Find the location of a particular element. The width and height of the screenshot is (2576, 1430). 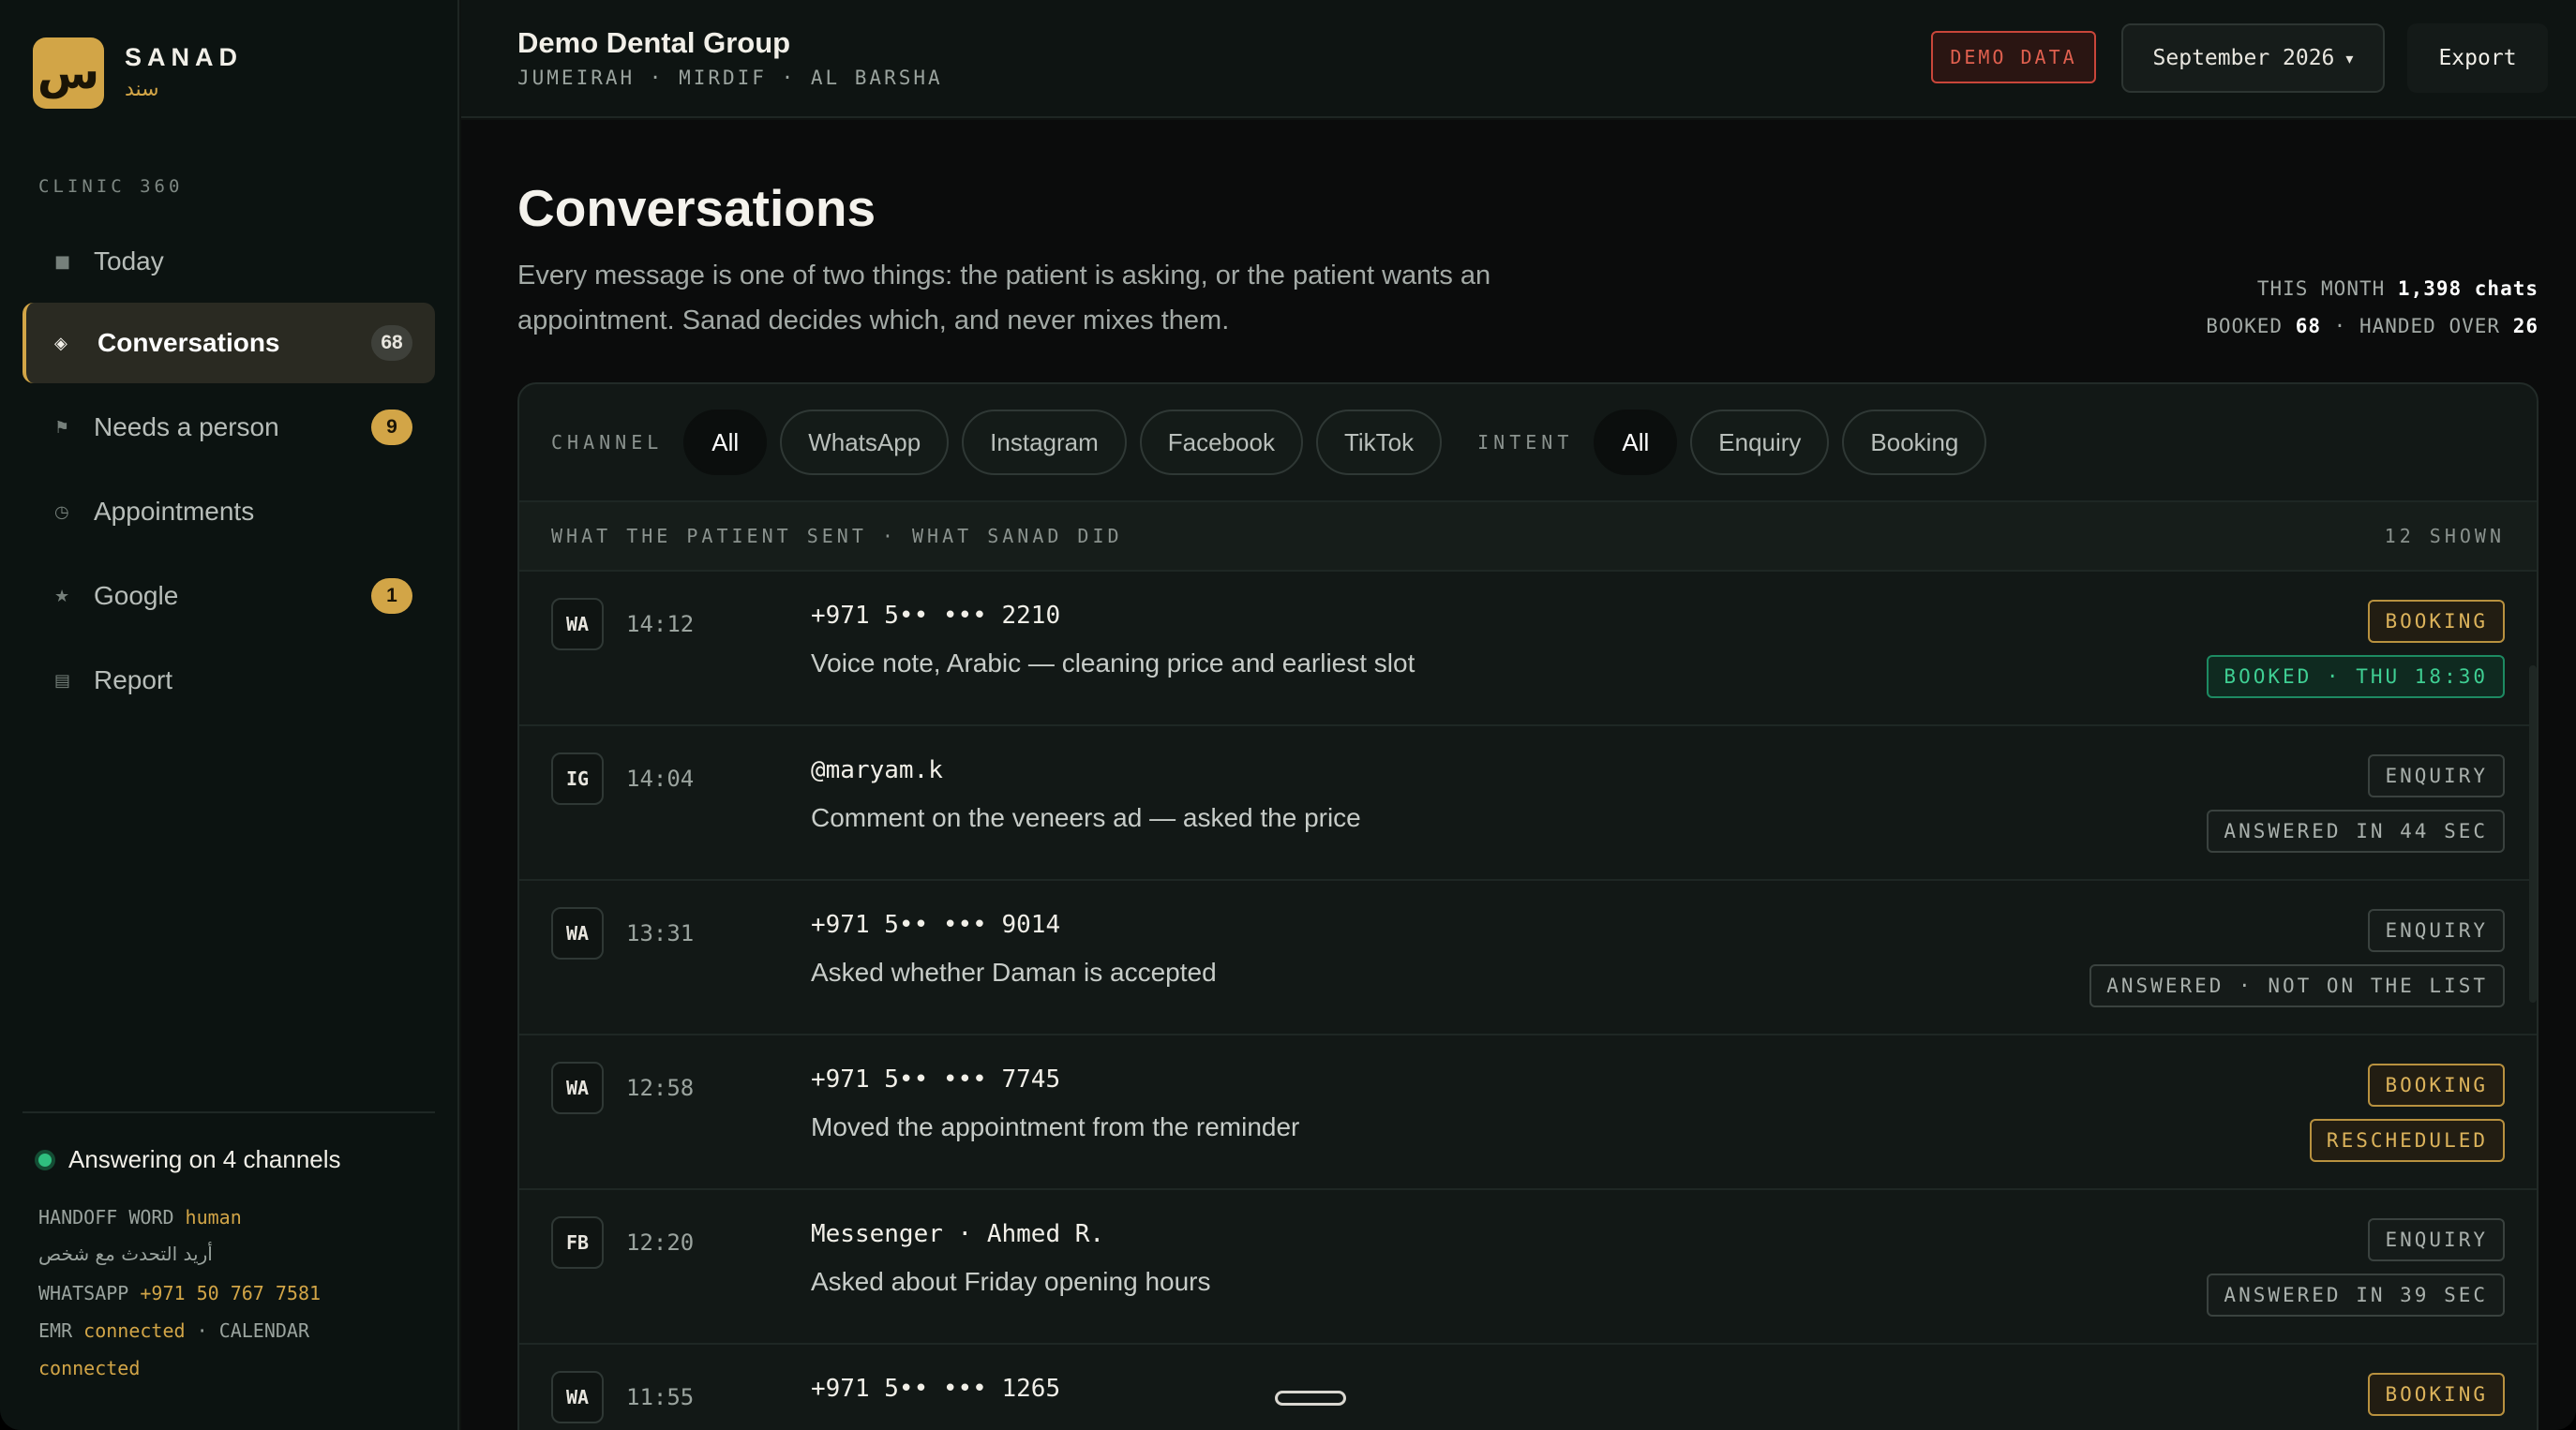

intent-filter-all: All is located at coordinates (1636, 442).